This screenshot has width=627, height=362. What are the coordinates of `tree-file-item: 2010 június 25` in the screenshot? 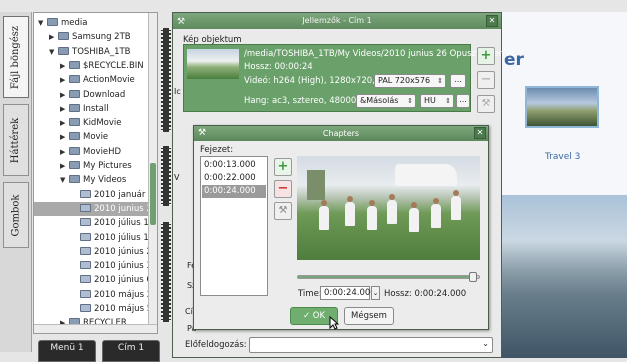 It's located at (95, 252).